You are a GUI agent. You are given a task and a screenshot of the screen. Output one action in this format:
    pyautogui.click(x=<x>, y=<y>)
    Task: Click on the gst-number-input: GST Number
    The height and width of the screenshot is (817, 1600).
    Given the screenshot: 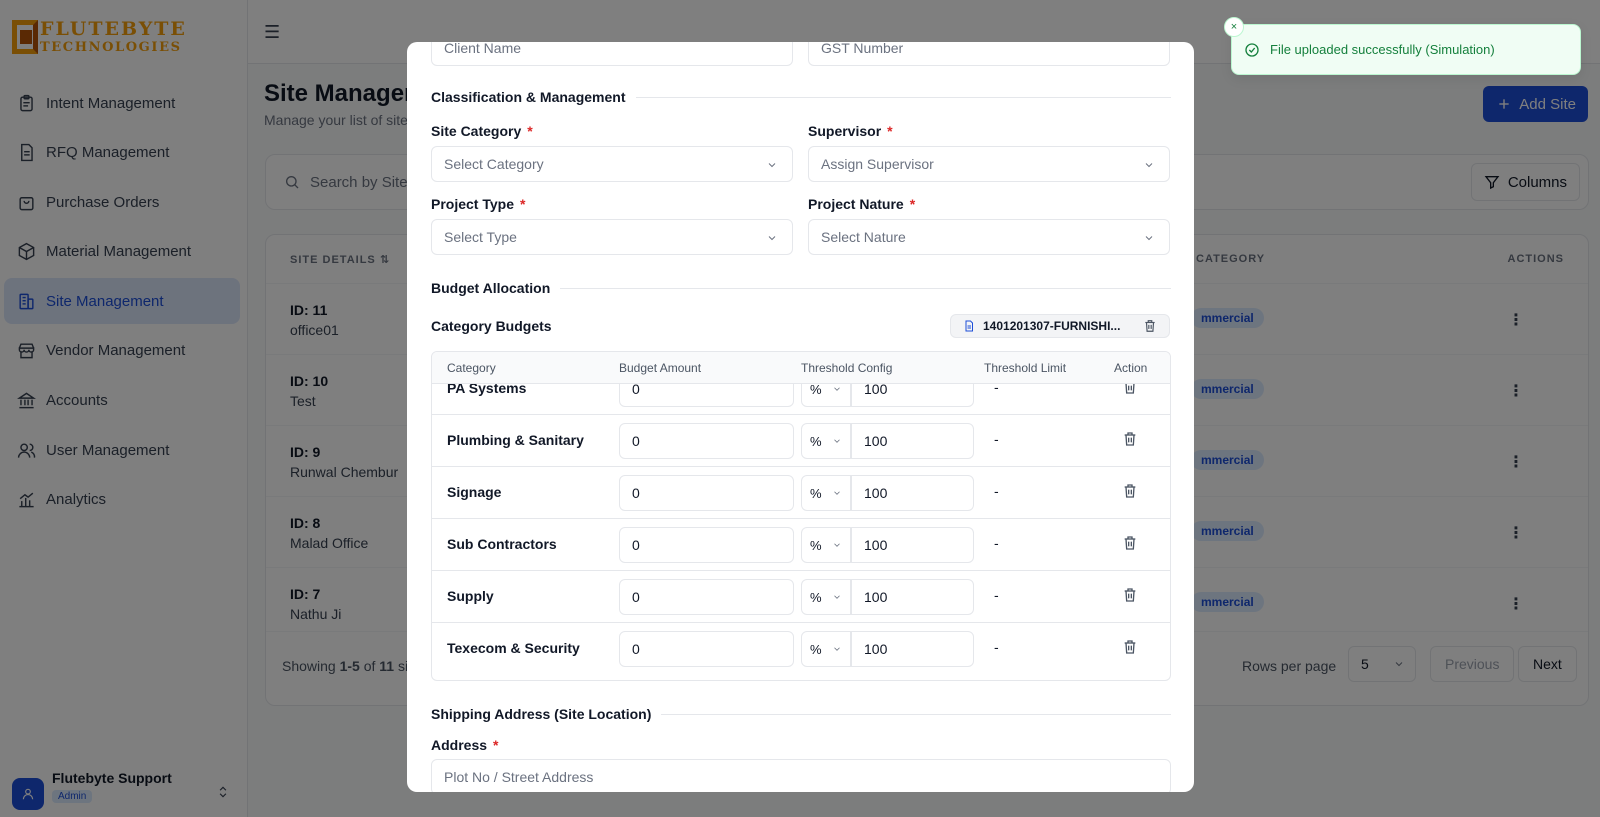 What is the action you would take?
    pyautogui.click(x=989, y=54)
    